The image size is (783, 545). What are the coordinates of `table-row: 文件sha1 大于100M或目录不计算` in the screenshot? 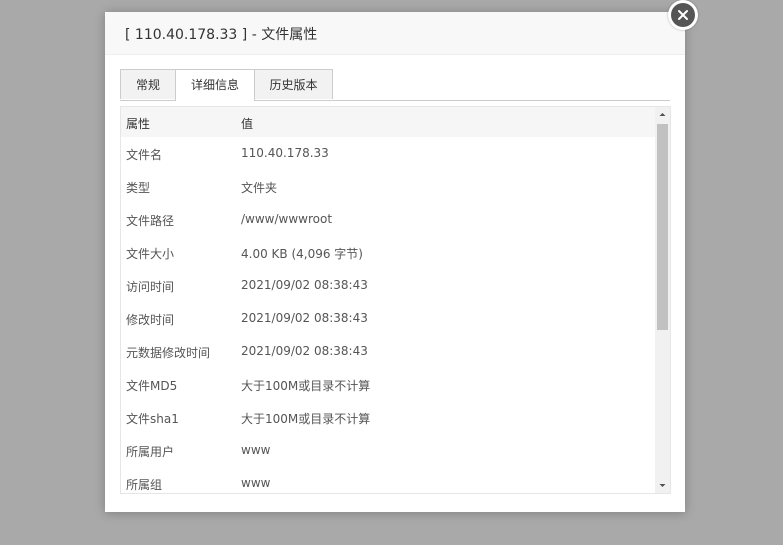 It's located at (388, 417).